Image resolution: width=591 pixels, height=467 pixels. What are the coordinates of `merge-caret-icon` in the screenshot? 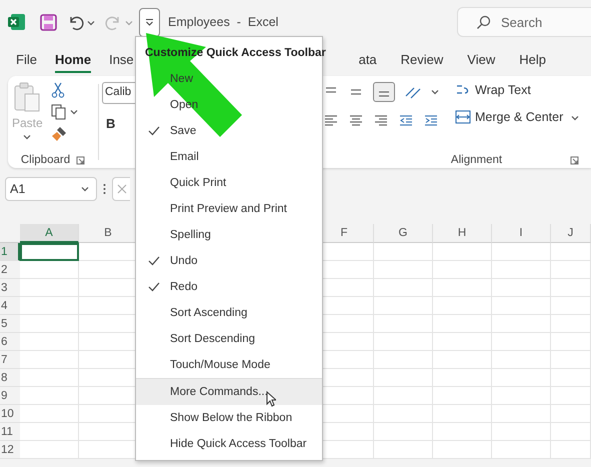 It's located at (575, 118).